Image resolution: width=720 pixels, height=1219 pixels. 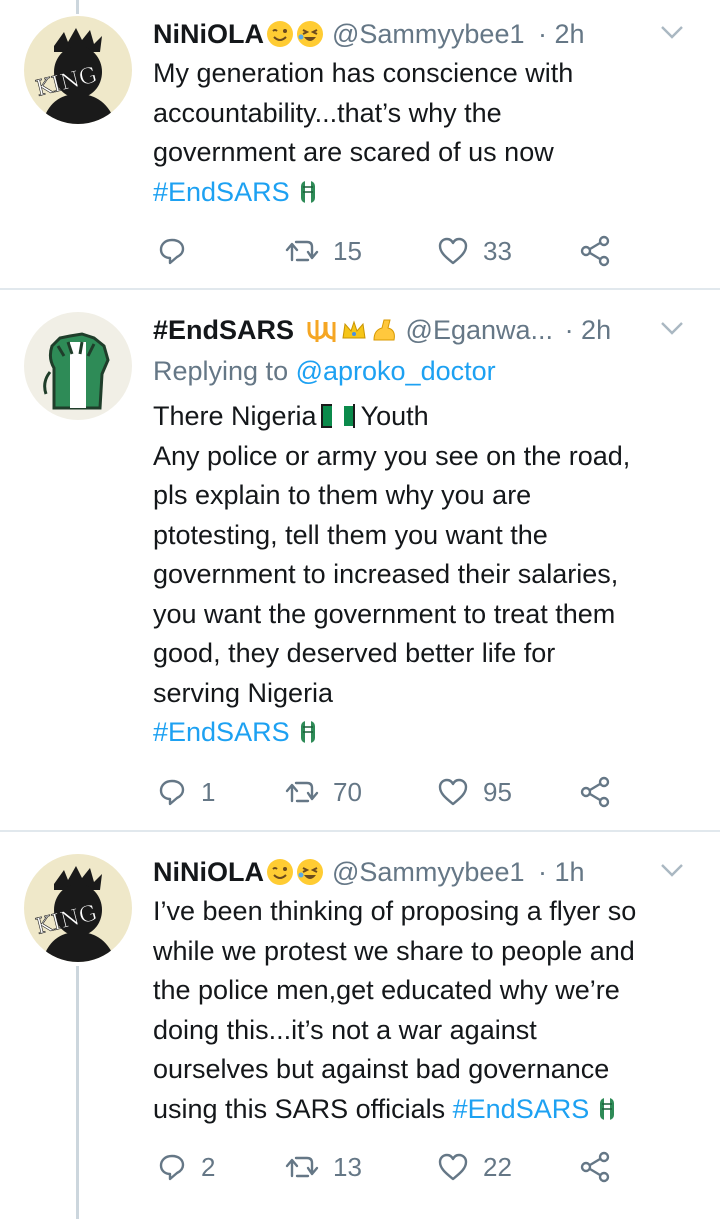 What do you see at coordinates (186, 792) in the screenshot?
I see `reply-button: 1` at bounding box center [186, 792].